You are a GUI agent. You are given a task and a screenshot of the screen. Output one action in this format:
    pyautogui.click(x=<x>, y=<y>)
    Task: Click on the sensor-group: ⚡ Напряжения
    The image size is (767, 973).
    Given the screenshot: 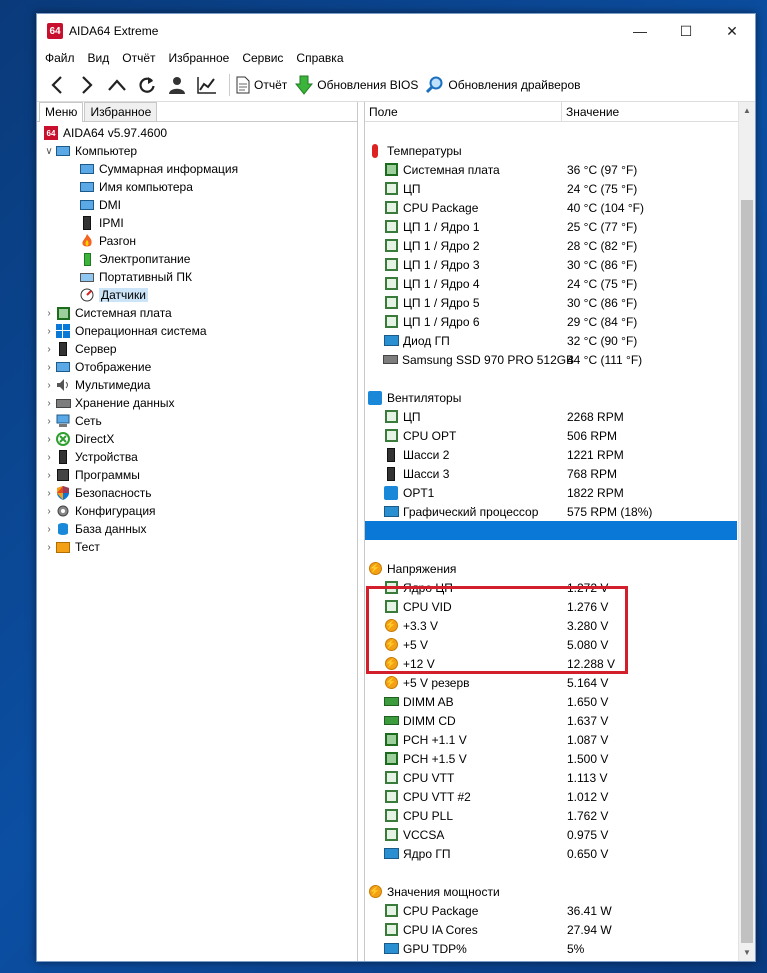 What is the action you would take?
    pyautogui.click(x=551, y=568)
    